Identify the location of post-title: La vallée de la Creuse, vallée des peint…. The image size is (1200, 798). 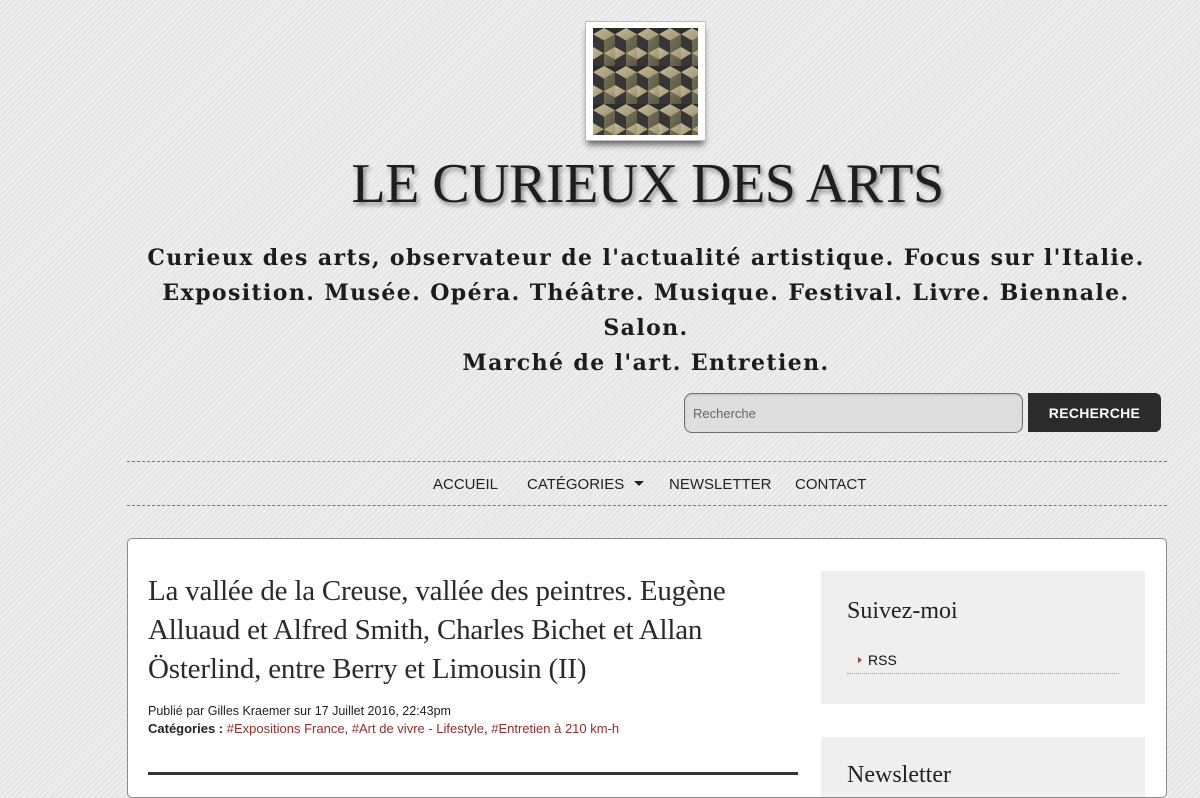
(468, 630).